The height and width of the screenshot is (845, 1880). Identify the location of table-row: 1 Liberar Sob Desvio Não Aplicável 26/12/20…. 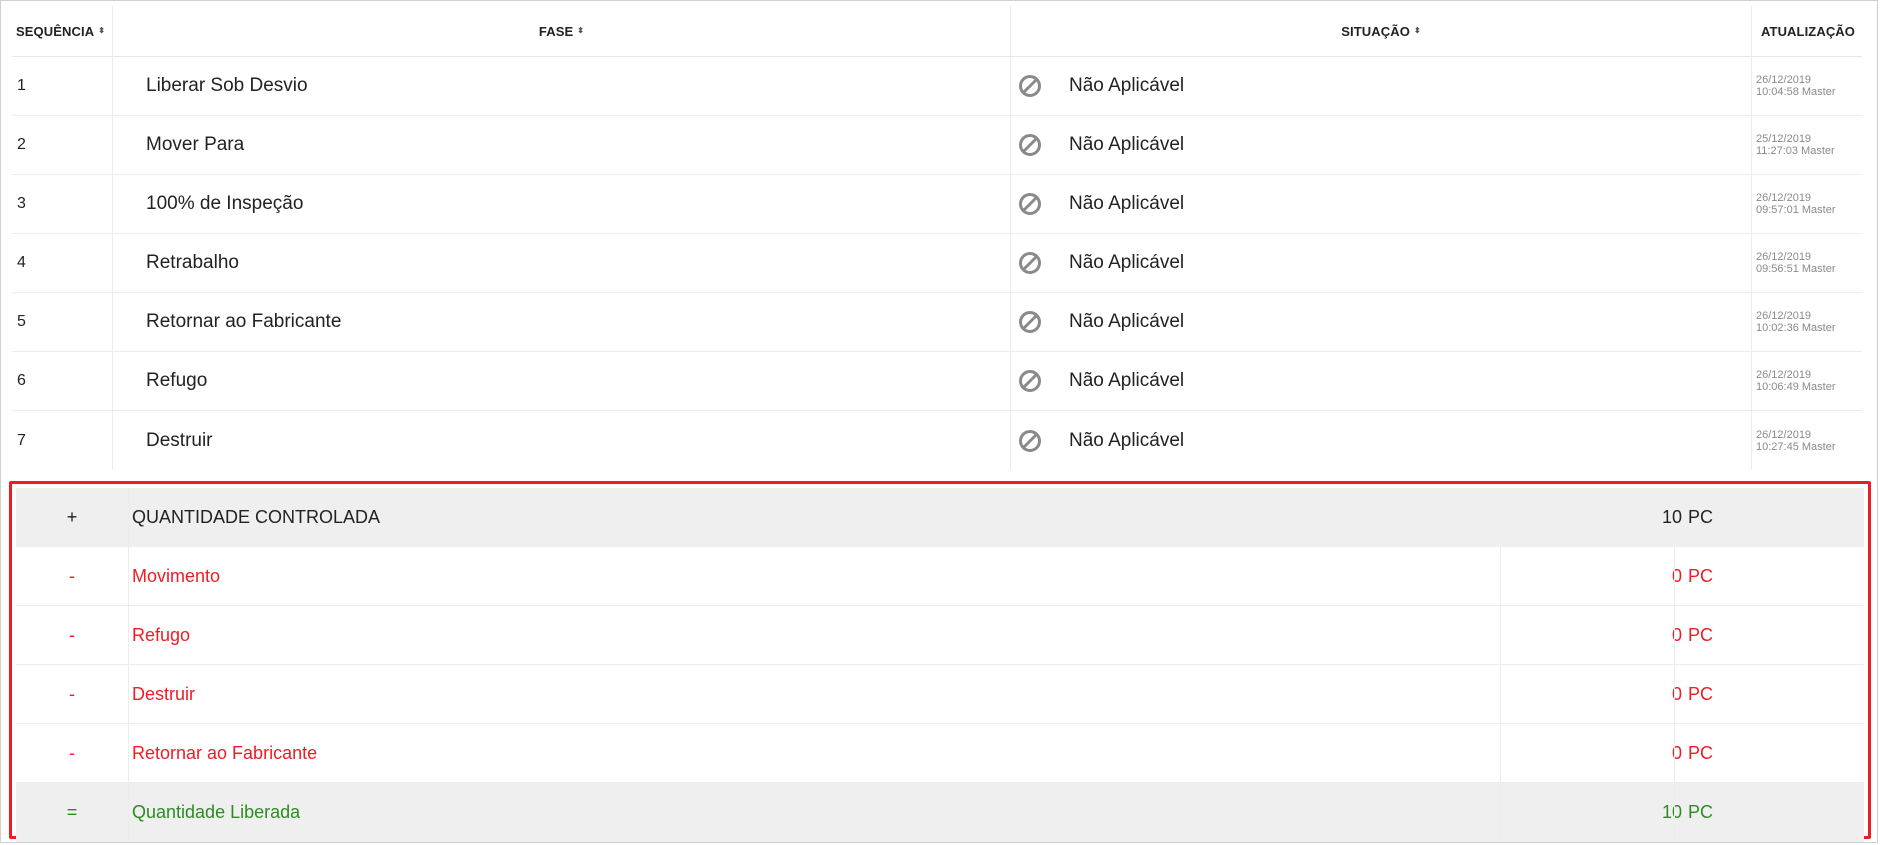
(937, 86).